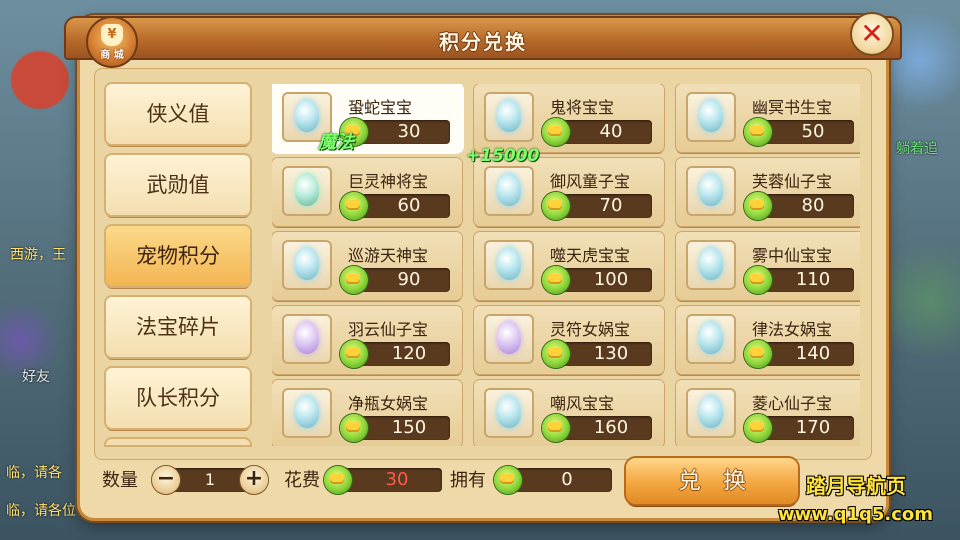 The height and width of the screenshot is (540, 960). I want to click on price-tag: 140, so click(799, 354).